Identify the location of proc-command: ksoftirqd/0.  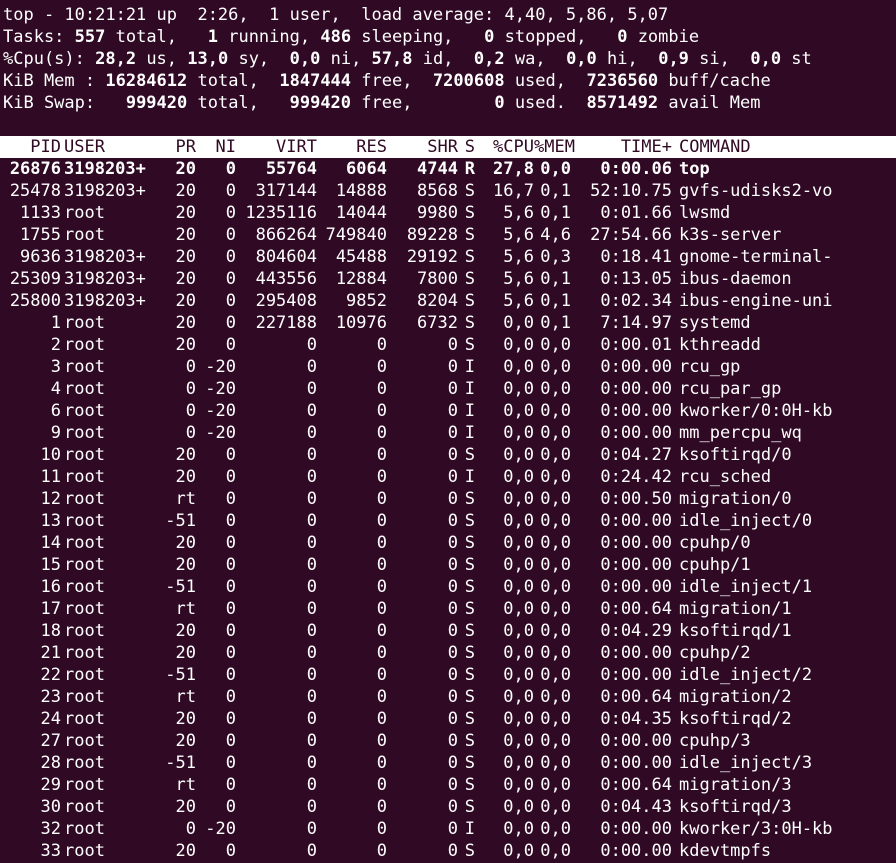
(735, 455).